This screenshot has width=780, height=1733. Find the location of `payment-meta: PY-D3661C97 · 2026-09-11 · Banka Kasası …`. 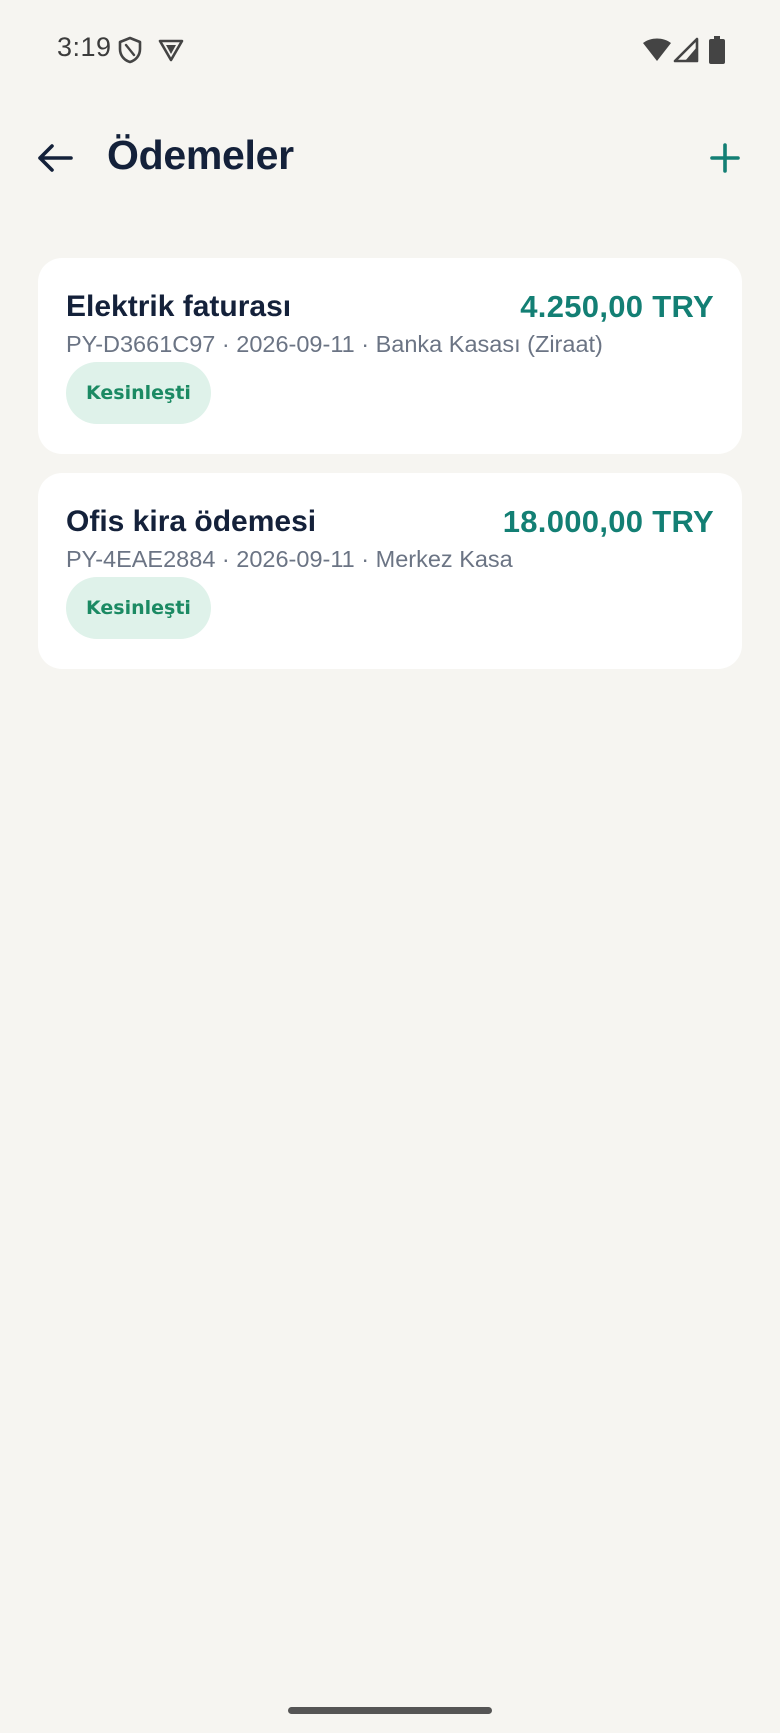

payment-meta: PY-D3661C97 · 2026-09-11 · Banka Kasası … is located at coordinates (334, 344).